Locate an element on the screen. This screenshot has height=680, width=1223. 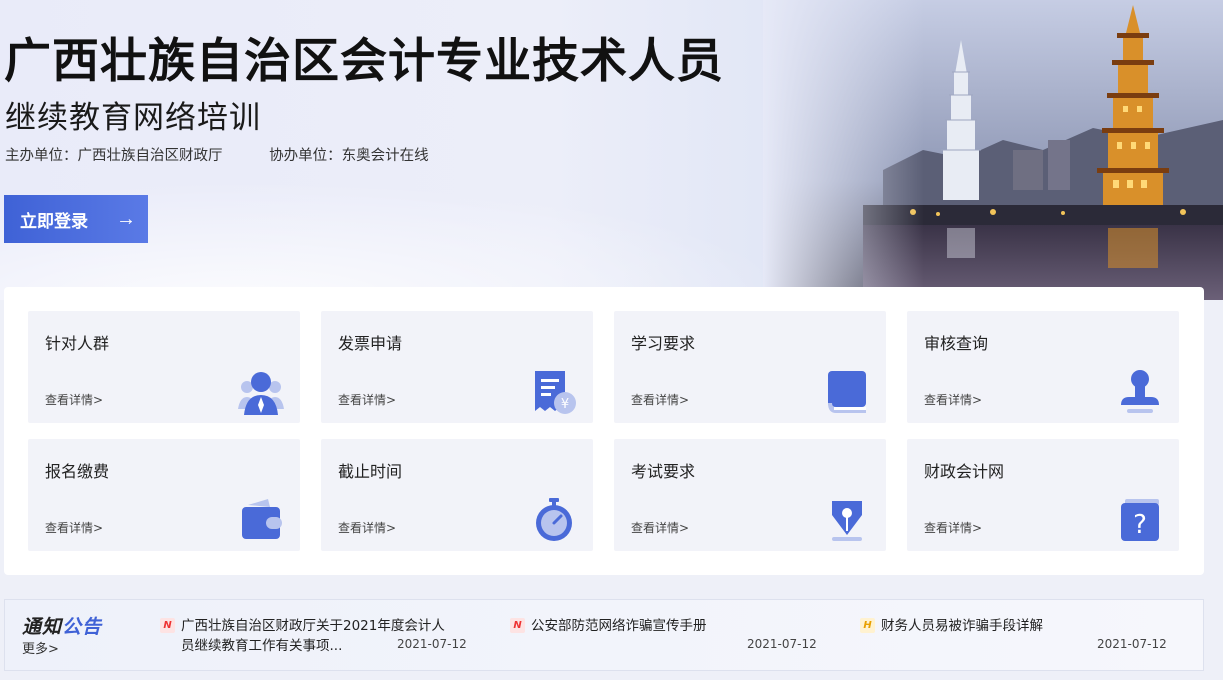
notice-heading: 通知公告 is located at coordinates (62, 625).